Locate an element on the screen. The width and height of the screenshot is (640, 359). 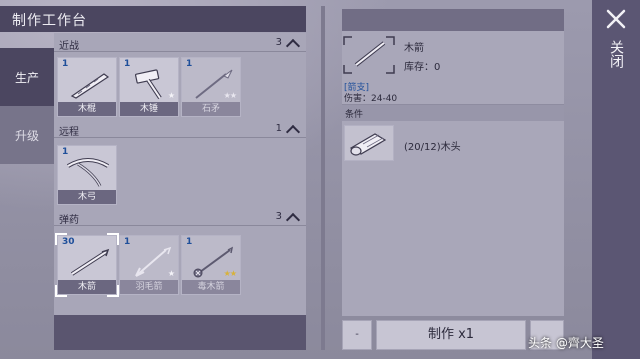
category-name: 近战 is located at coordinates (69, 46).